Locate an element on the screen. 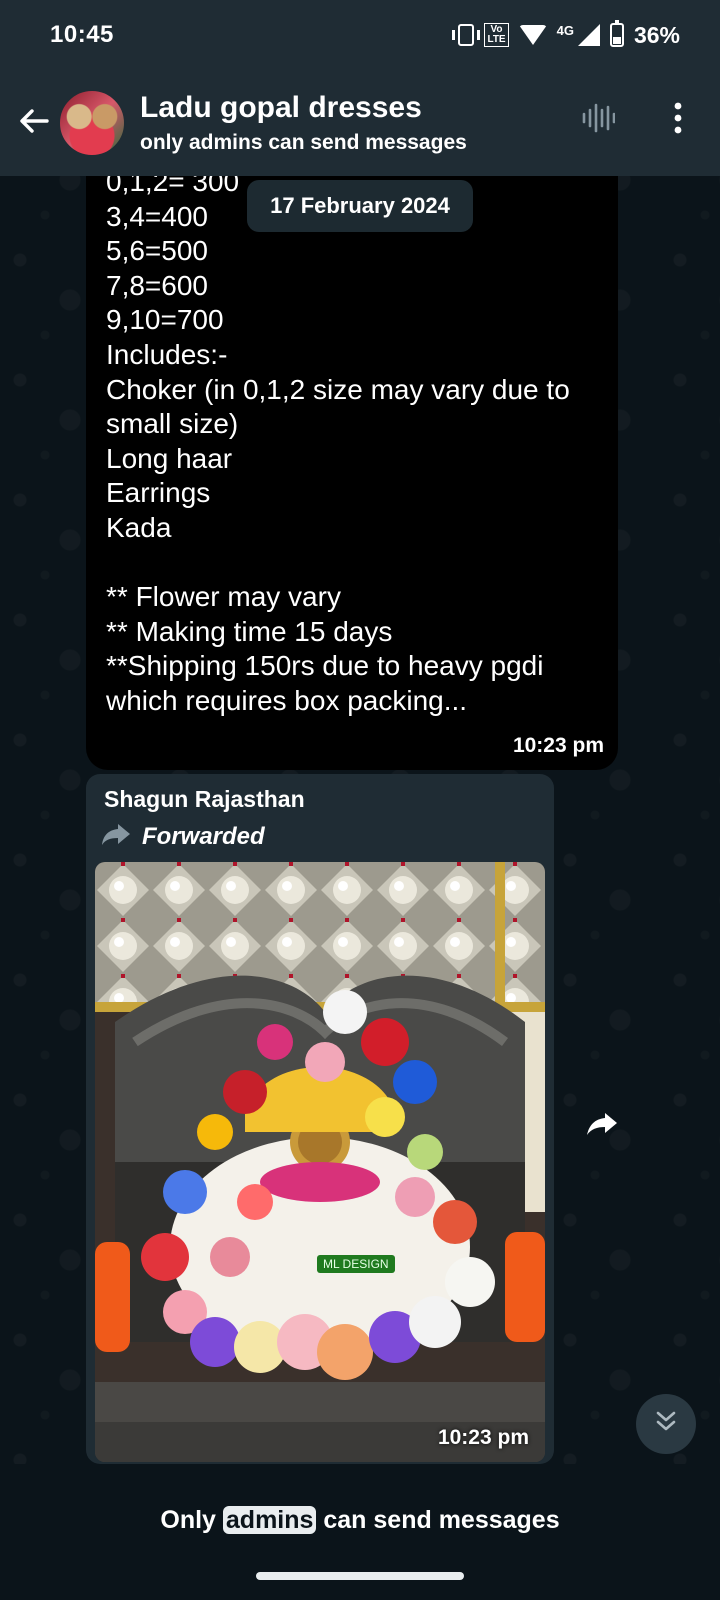 The image size is (720, 1600). network-type: 4G is located at coordinates (565, 30).